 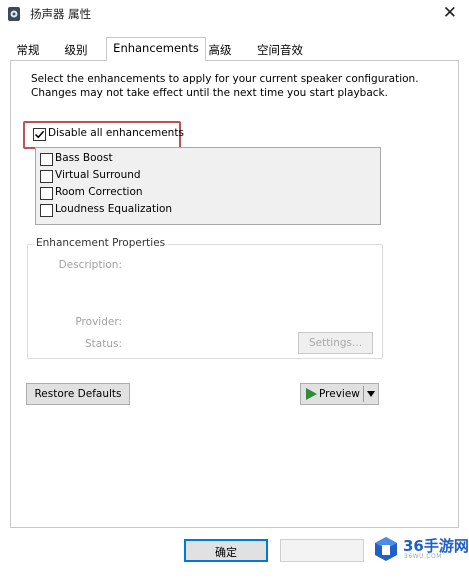 What do you see at coordinates (116, 133) in the screenshot?
I see `disable-all-label: Disable all enhancements` at bounding box center [116, 133].